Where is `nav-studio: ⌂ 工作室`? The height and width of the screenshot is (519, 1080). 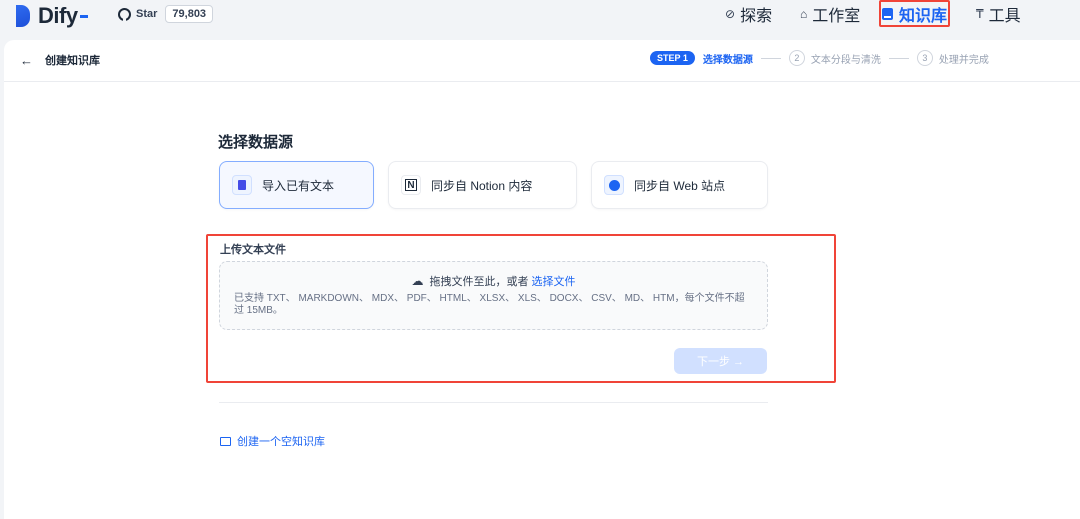
nav-studio: ⌂ 工作室 is located at coordinates (830, 14).